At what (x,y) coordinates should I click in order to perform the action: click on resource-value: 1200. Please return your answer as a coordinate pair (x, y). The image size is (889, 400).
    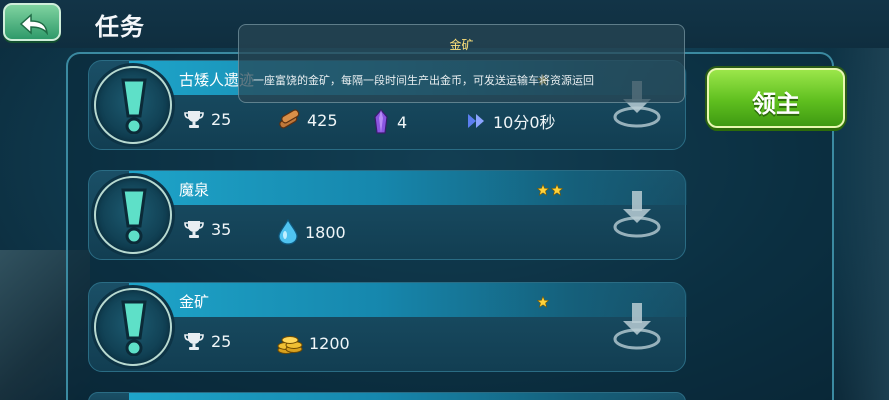
    Looking at the image, I should click on (329, 343).